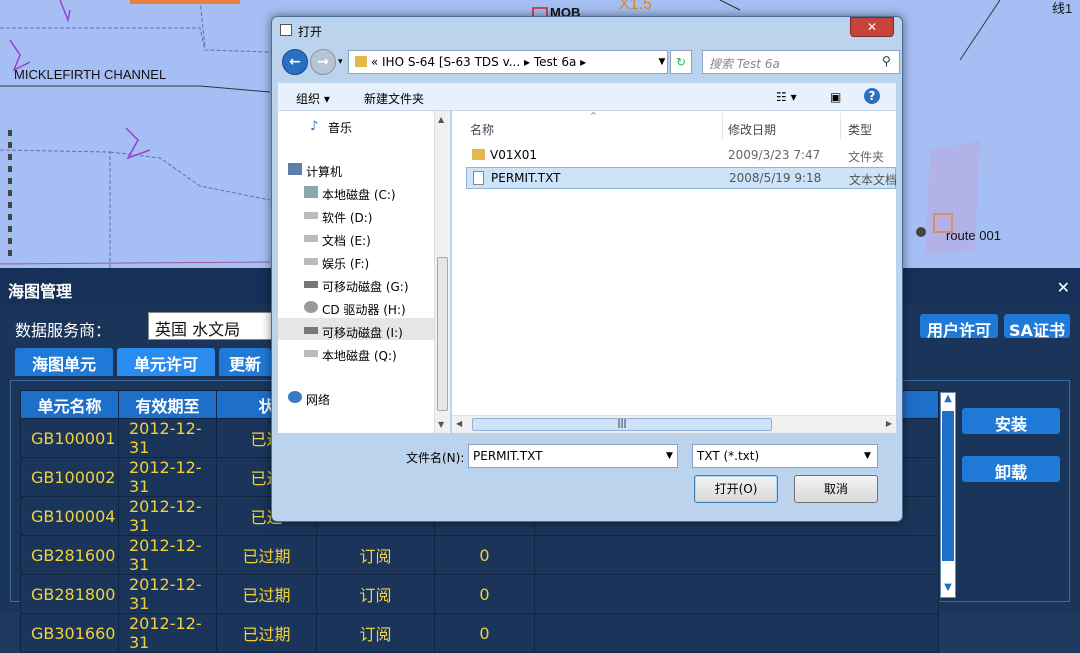 This screenshot has height=653, width=1080. I want to click on search-input: 搜索 Test 6a, so click(801, 62).